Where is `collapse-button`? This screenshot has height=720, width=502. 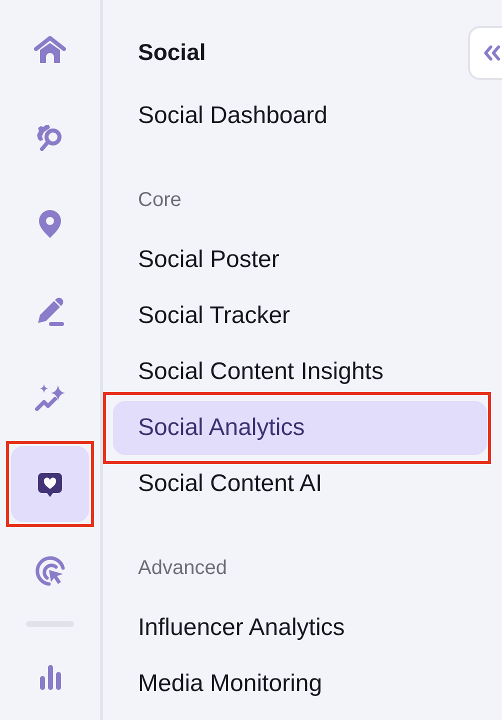
collapse-button is located at coordinates (485, 53).